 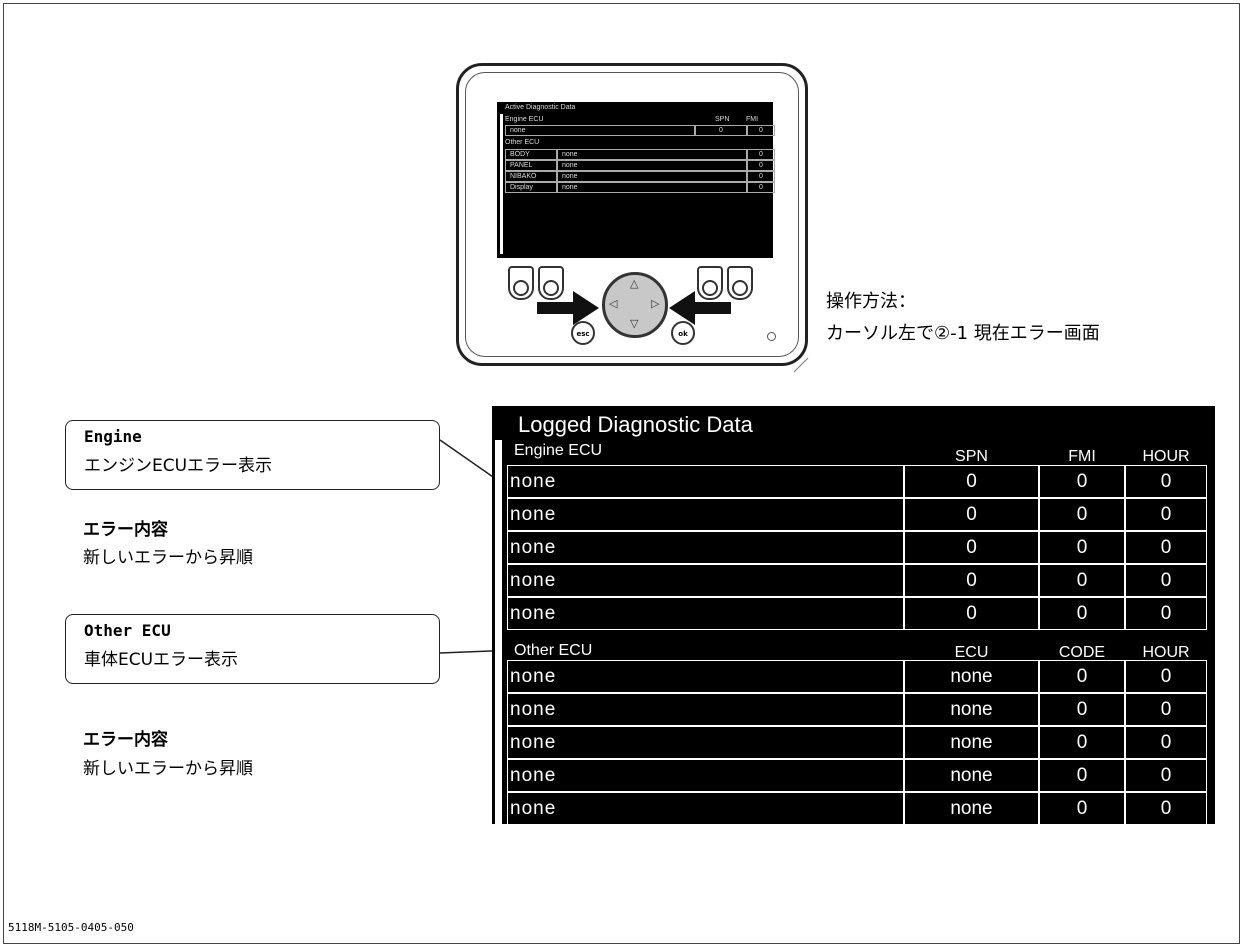 What do you see at coordinates (498, 632) in the screenshot?
I see `screen-scrollbar` at bounding box center [498, 632].